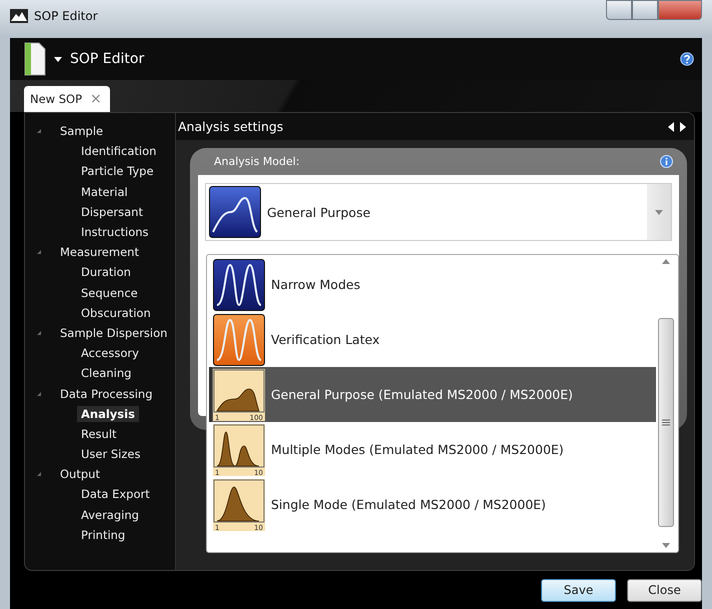  Describe the element at coordinates (231, 126) in the screenshot. I see `section-title: Analysis settings` at that location.